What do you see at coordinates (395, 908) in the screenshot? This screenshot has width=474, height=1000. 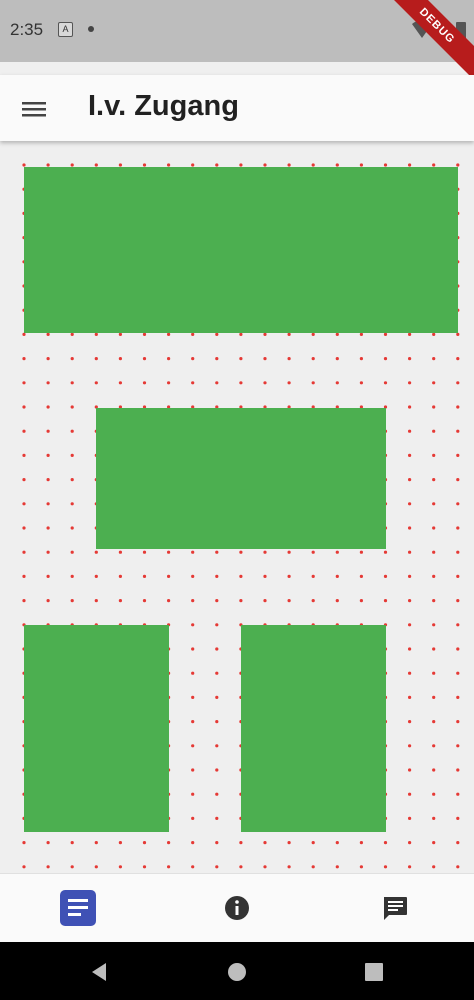 I see `chat-icon` at bounding box center [395, 908].